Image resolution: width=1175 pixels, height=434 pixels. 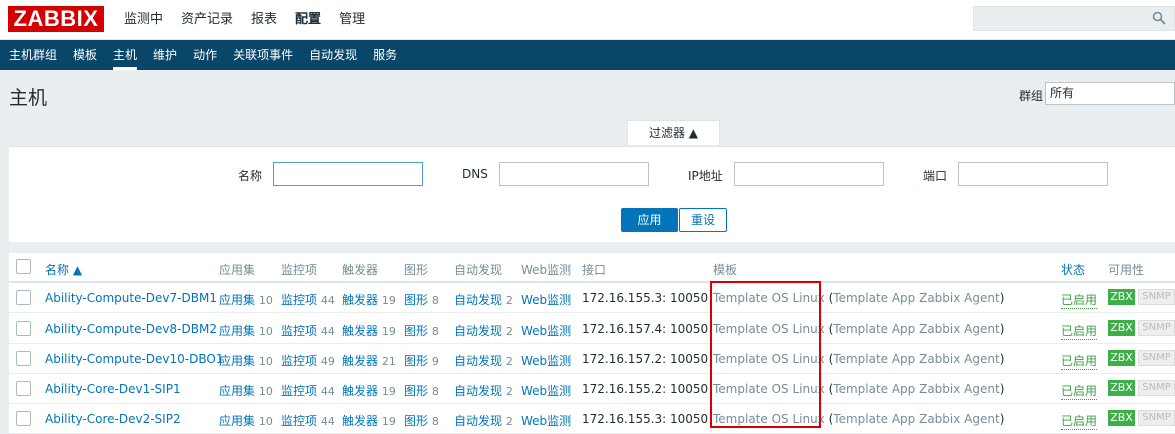 I want to click on host-name-link: Ability-Compute-Dev7-DBM1, so click(x=131, y=298).